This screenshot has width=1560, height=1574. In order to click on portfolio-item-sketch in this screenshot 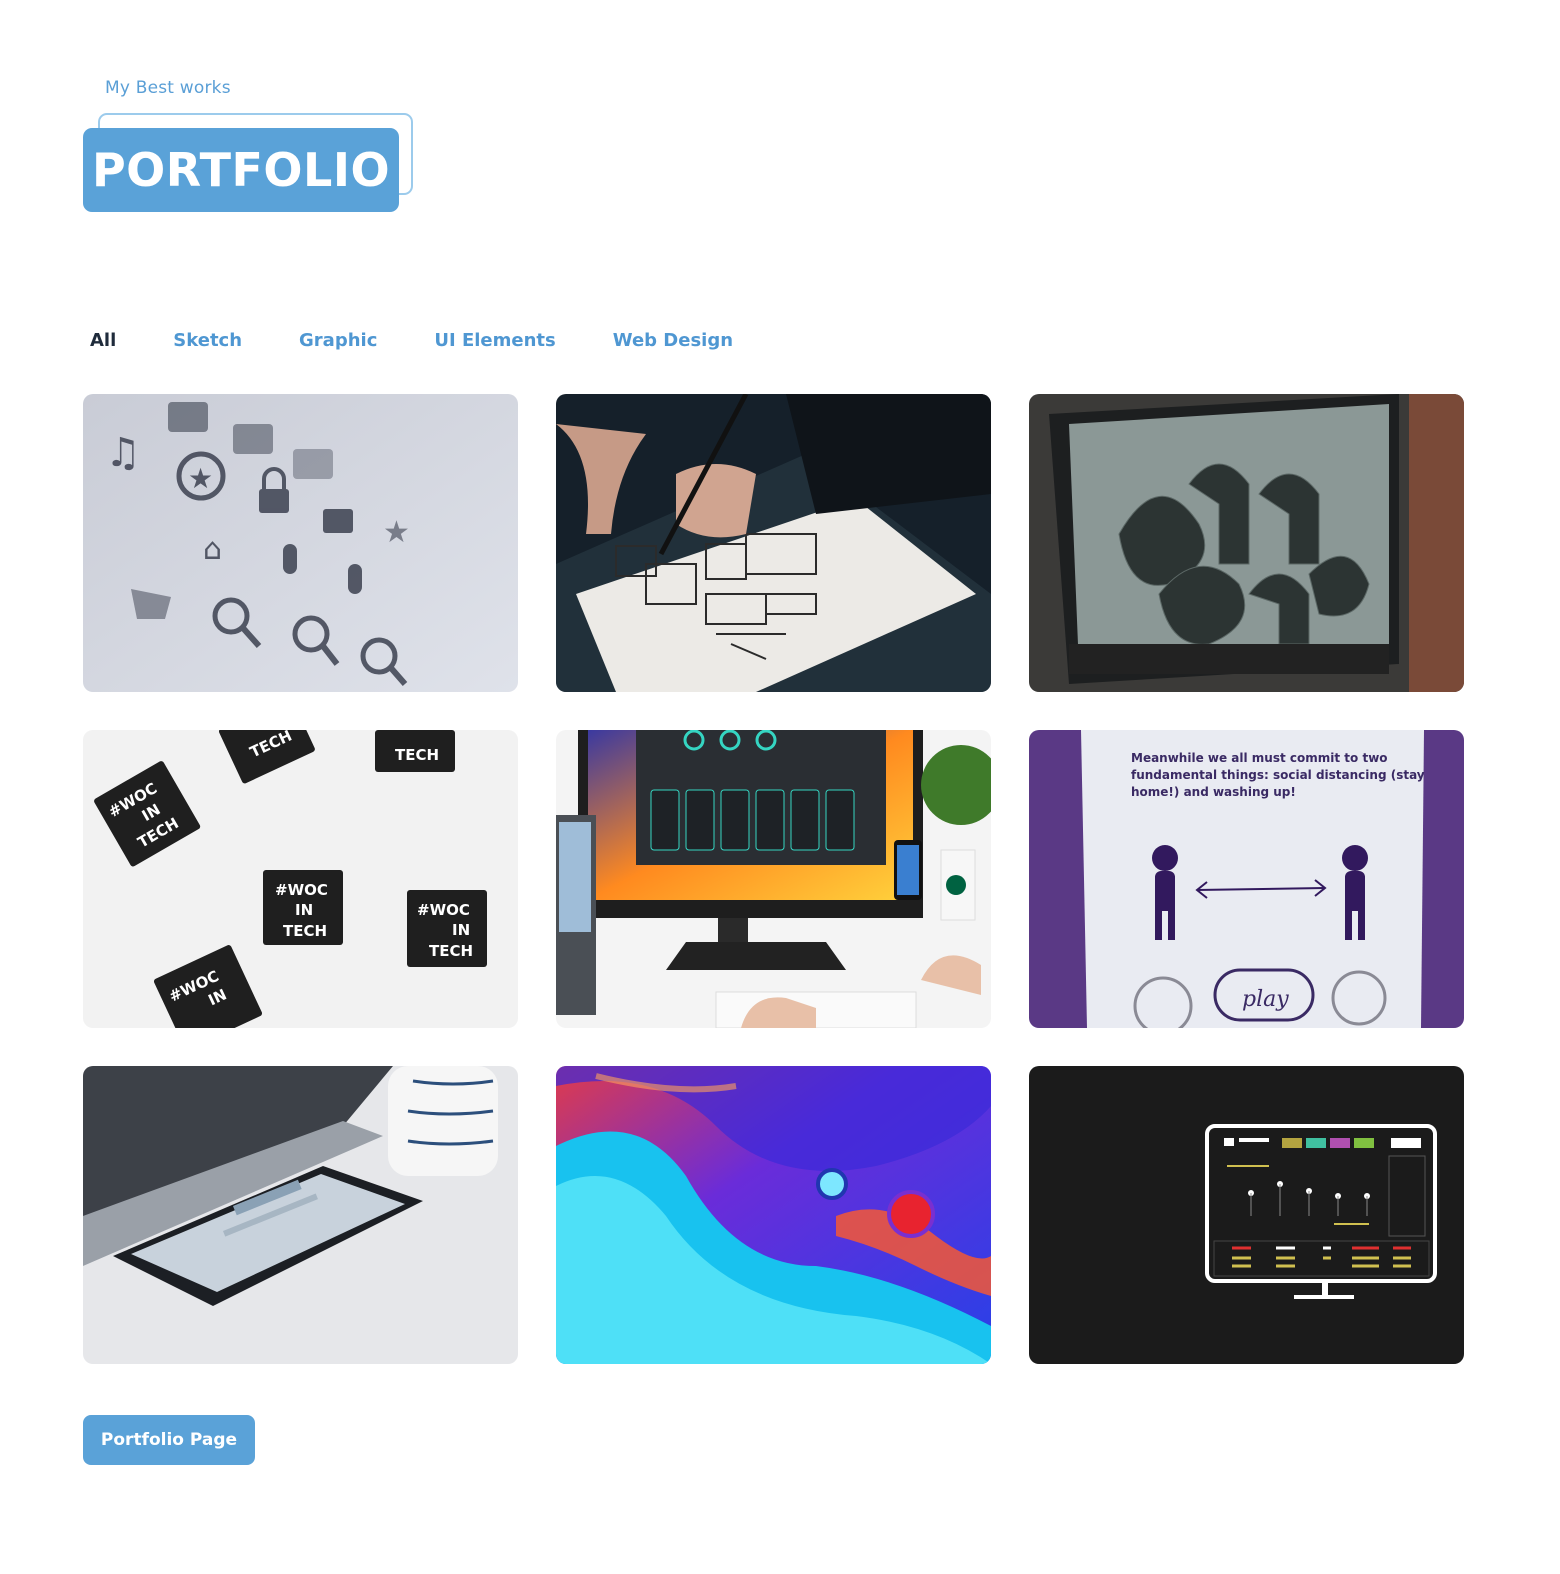, I will do `click(773, 543)`.